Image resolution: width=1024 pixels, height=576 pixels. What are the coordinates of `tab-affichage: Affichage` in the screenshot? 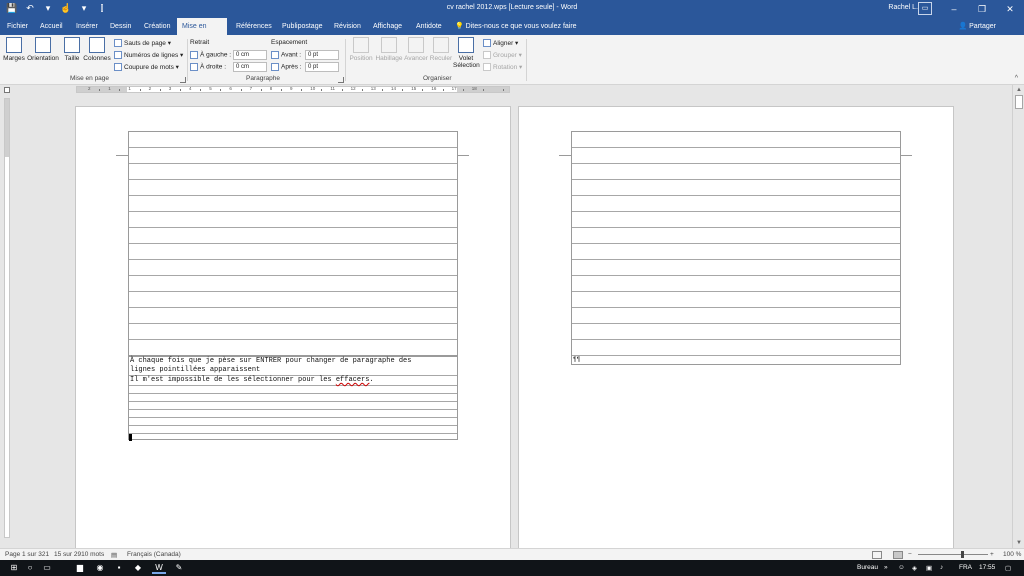 It's located at (387, 26).